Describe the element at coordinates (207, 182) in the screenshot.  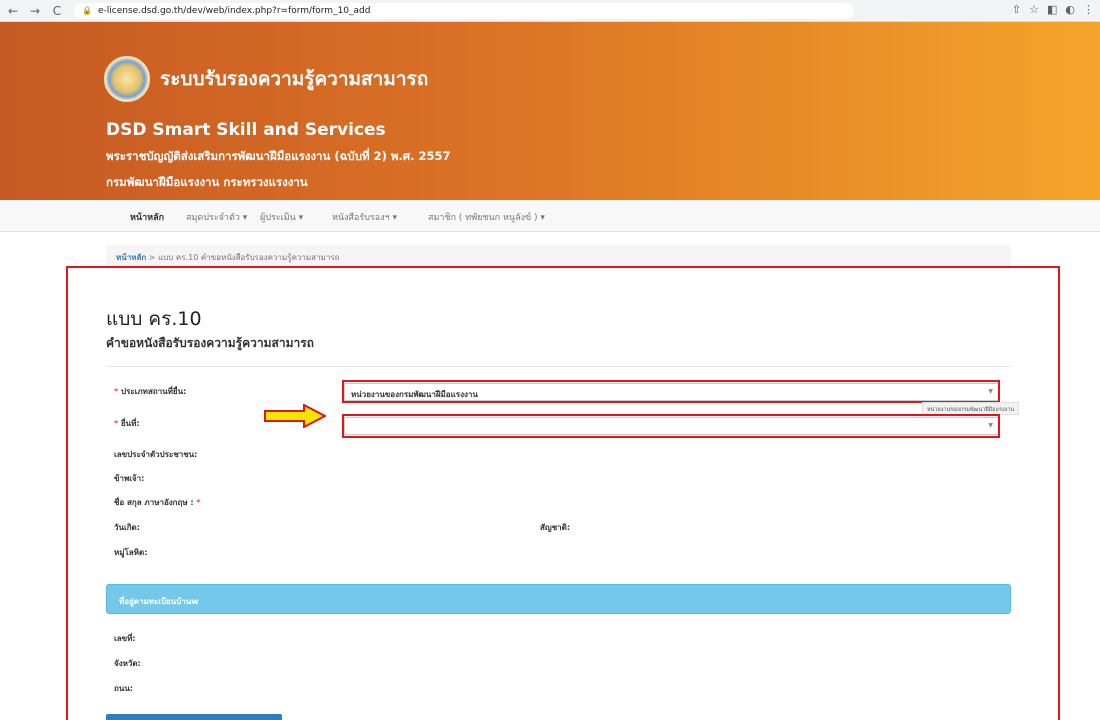
I see `department-line: กรมพัฒนาฝีมือแรงงาน กระทรวงแรงงาน` at that location.